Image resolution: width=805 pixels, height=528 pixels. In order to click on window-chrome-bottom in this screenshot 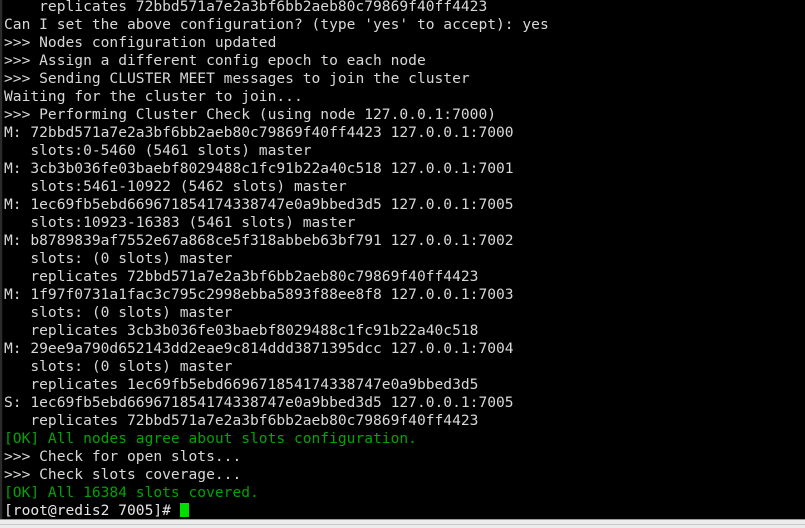, I will do `click(402, 523)`.